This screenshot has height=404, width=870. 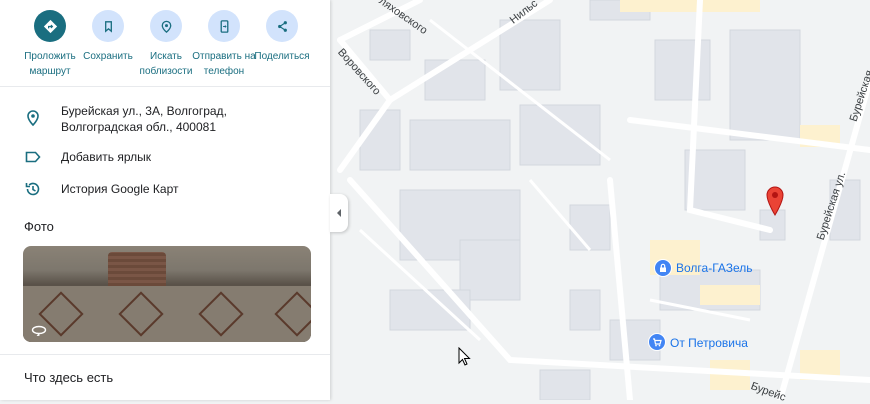 I want to click on directions-icon, so click(x=50, y=26).